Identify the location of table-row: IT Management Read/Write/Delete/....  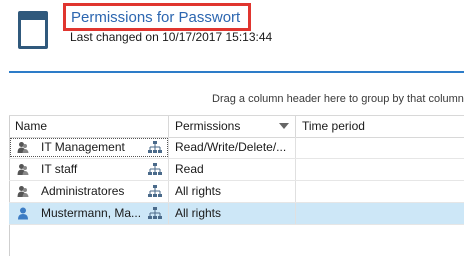
(236, 148).